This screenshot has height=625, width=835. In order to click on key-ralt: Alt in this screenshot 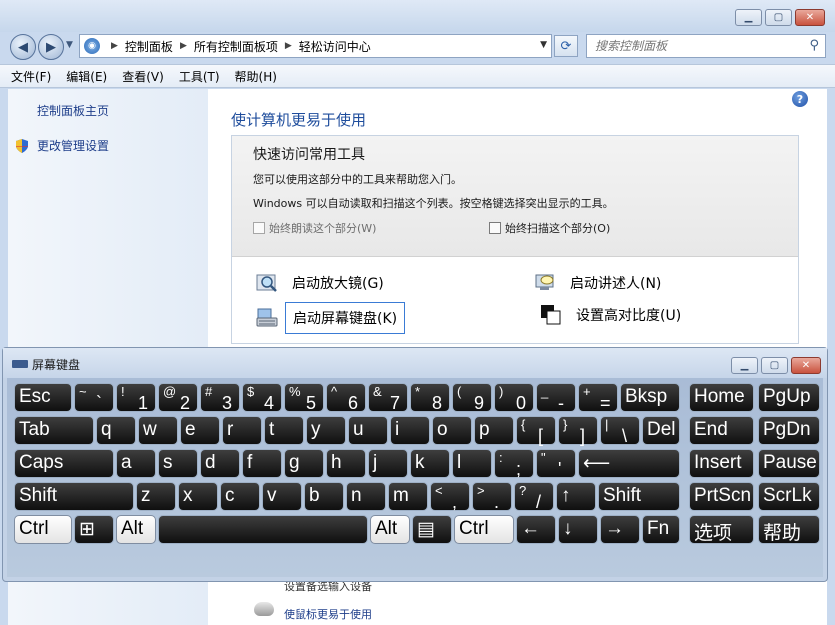, I will do `click(390, 529)`.